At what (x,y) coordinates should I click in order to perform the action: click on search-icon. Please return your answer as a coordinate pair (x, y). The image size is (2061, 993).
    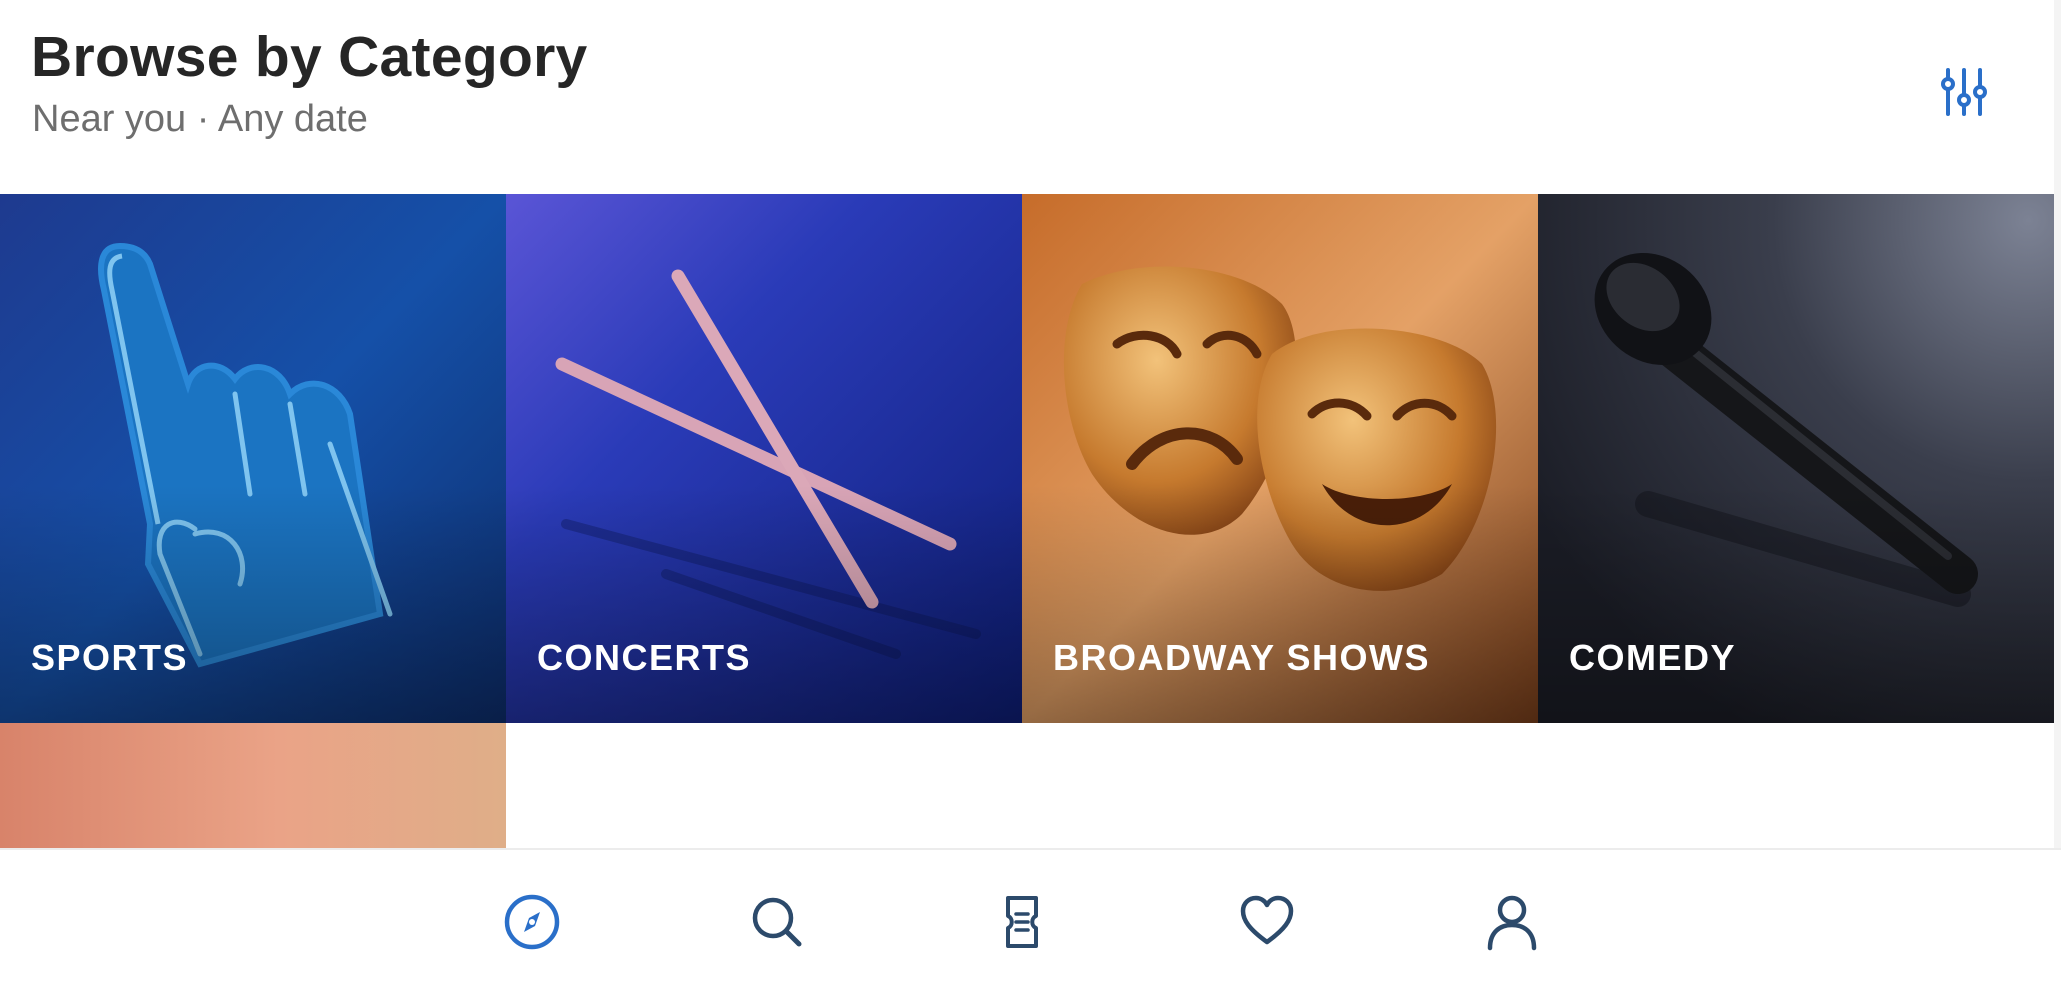
    Looking at the image, I should click on (777, 922).